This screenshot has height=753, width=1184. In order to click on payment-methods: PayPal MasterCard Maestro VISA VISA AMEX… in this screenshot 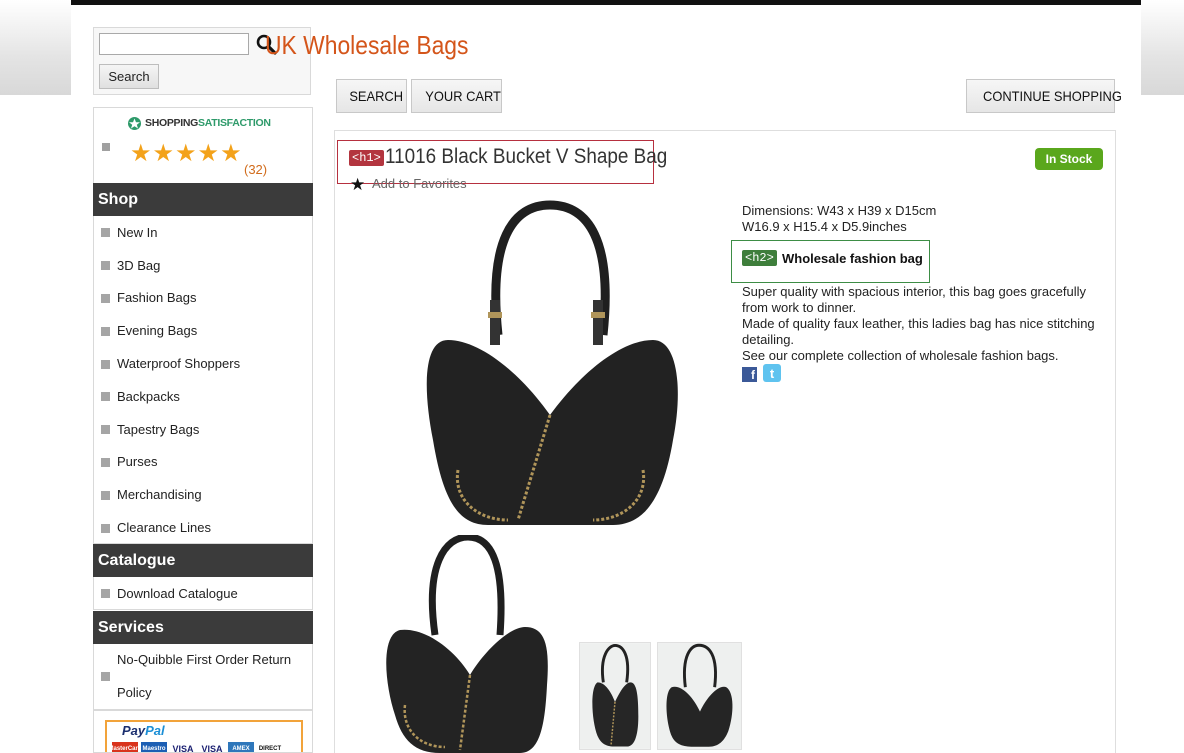, I will do `click(203, 731)`.